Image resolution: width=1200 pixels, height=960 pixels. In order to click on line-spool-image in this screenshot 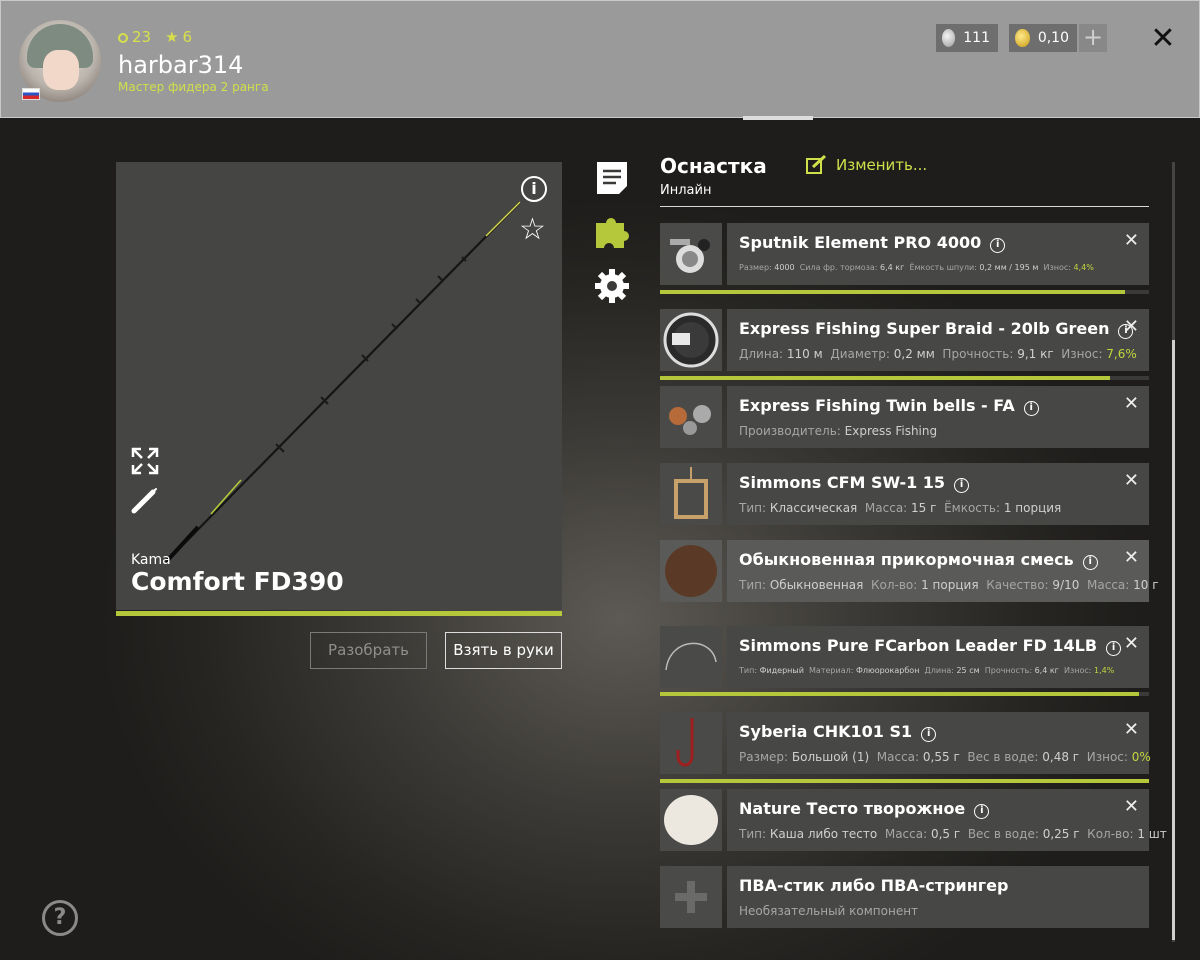, I will do `click(691, 340)`.